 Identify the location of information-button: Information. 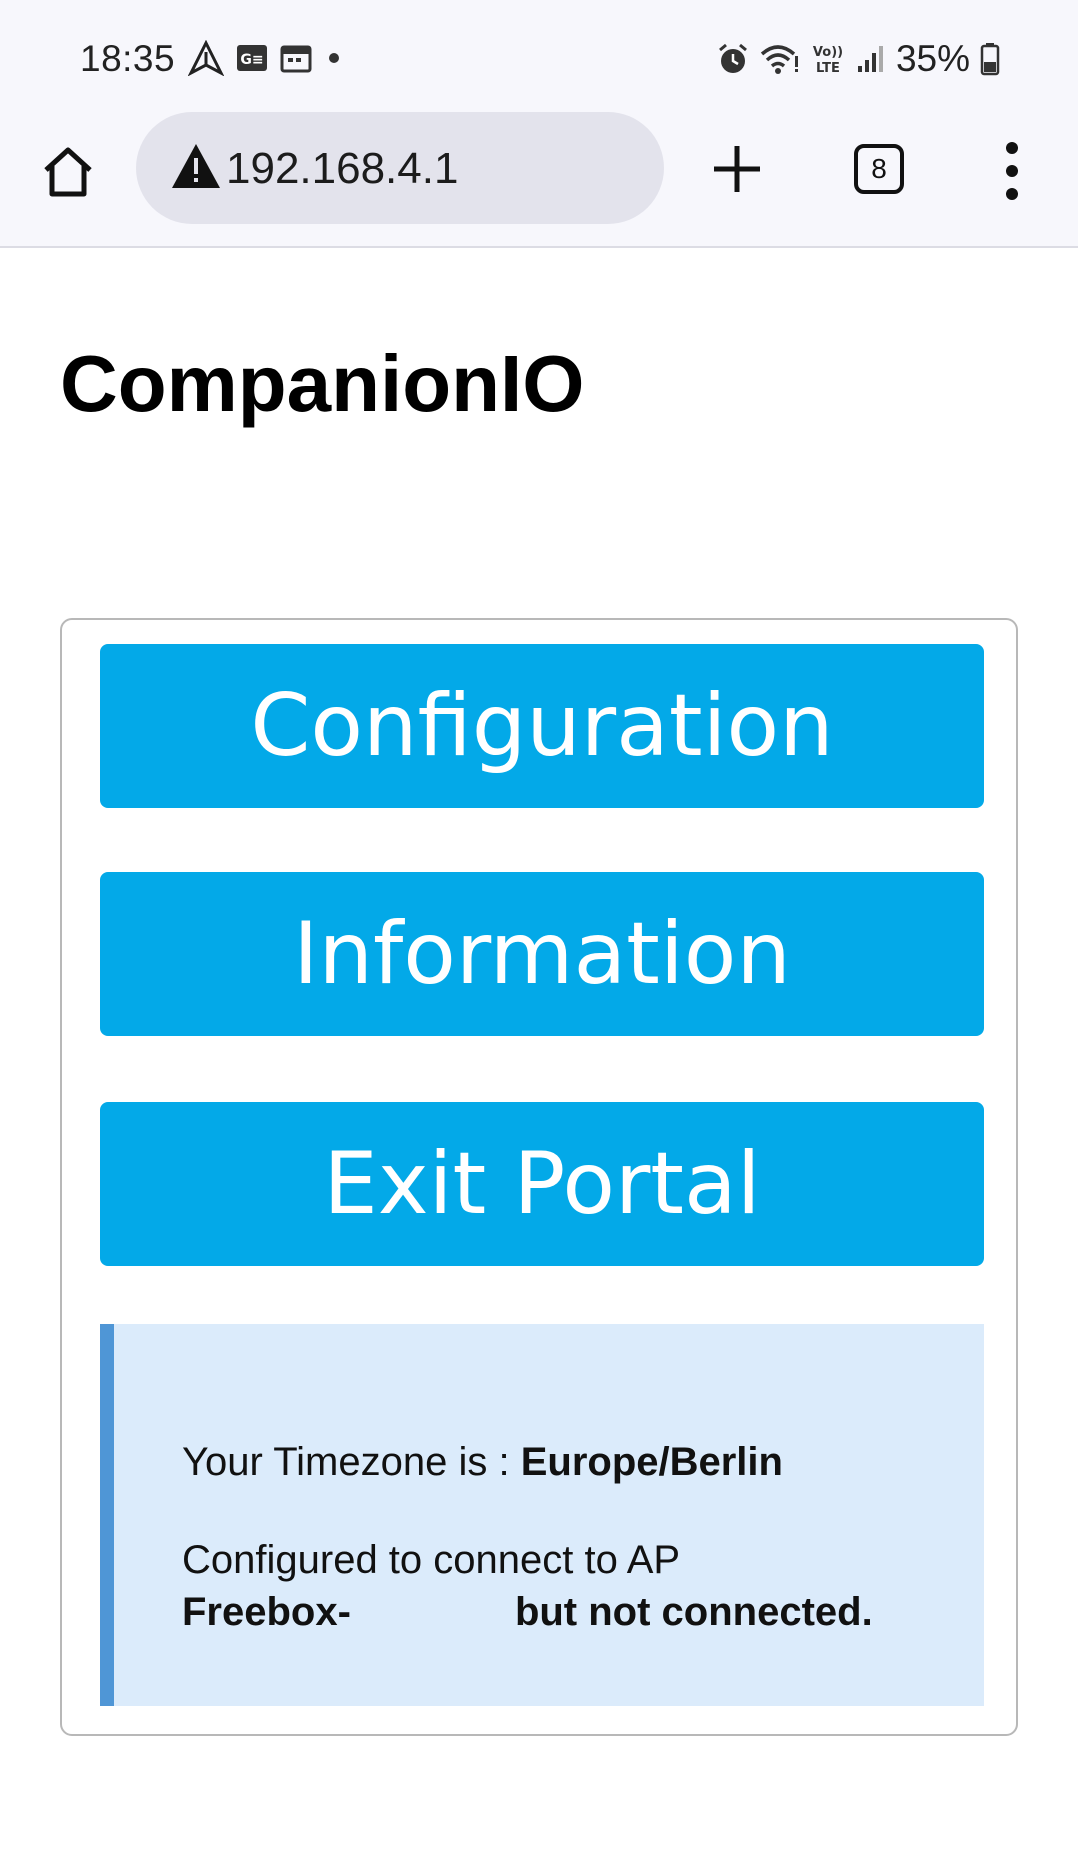
(542, 954).